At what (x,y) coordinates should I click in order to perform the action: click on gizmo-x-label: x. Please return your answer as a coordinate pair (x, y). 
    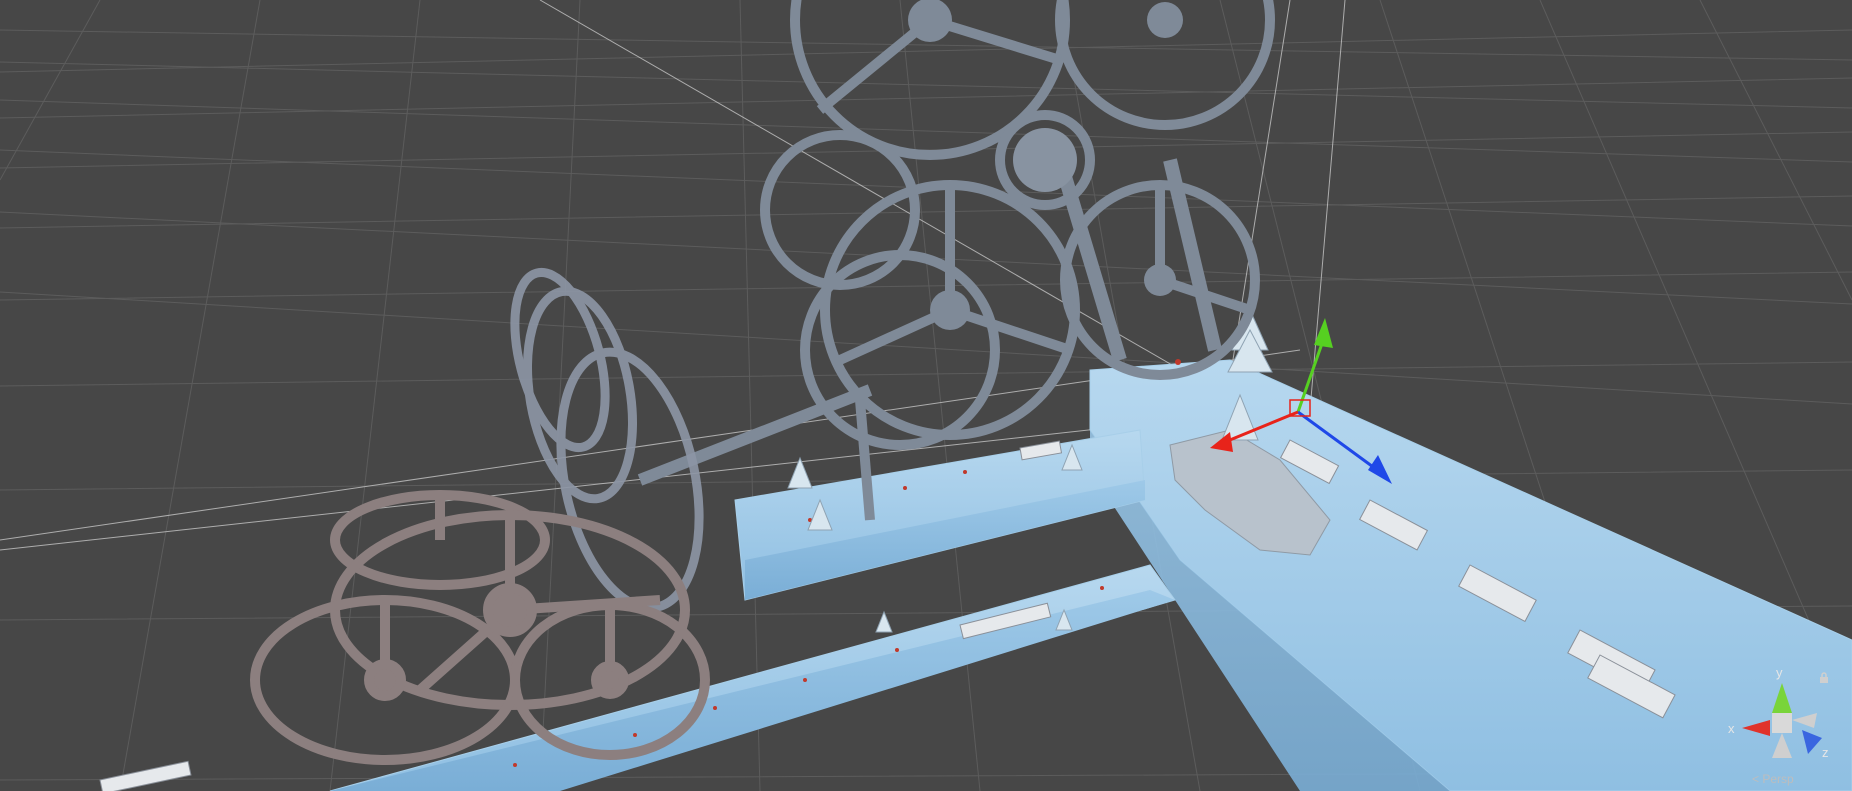
    Looking at the image, I should click on (1731, 728).